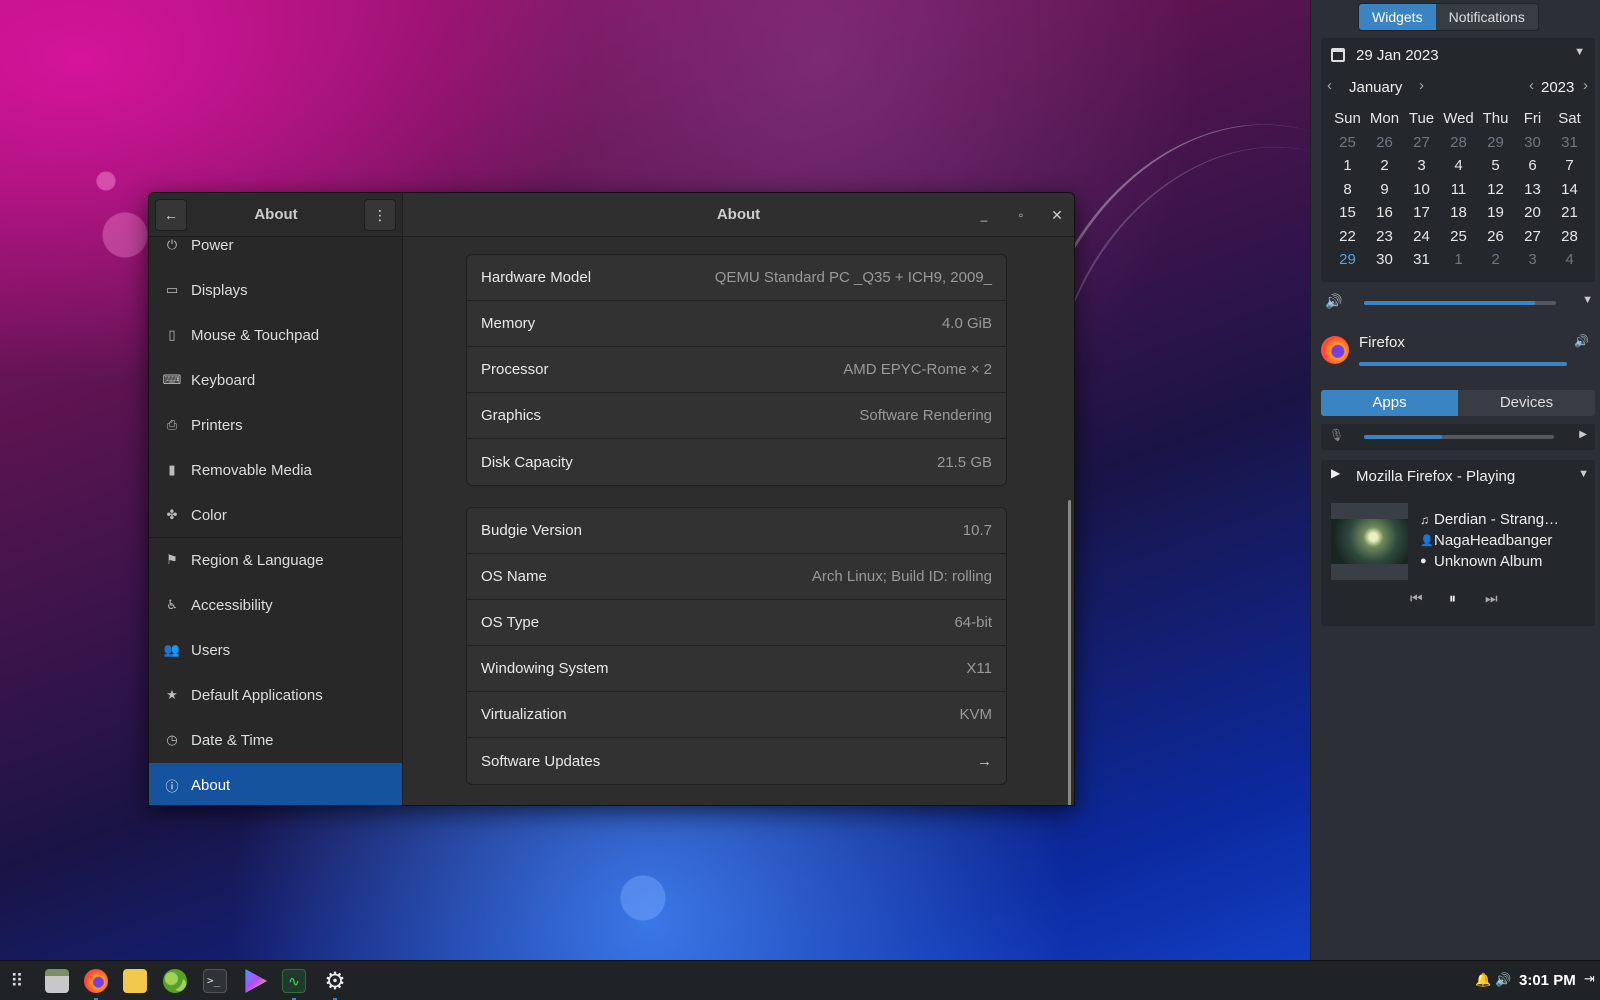 Image resolution: width=1600 pixels, height=1000 pixels. What do you see at coordinates (736, 761) in the screenshot?
I see `software-updates-row: Software Updates →` at bounding box center [736, 761].